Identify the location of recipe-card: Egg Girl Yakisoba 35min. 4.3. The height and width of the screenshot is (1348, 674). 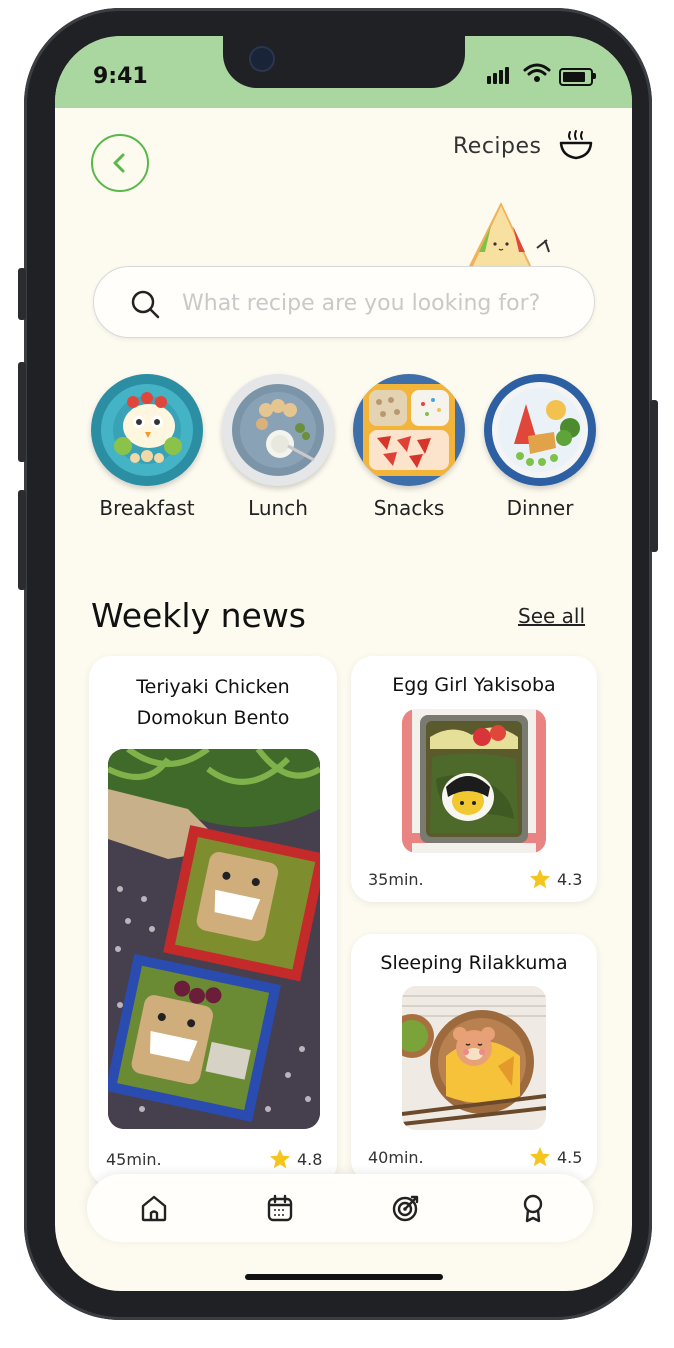
(474, 779).